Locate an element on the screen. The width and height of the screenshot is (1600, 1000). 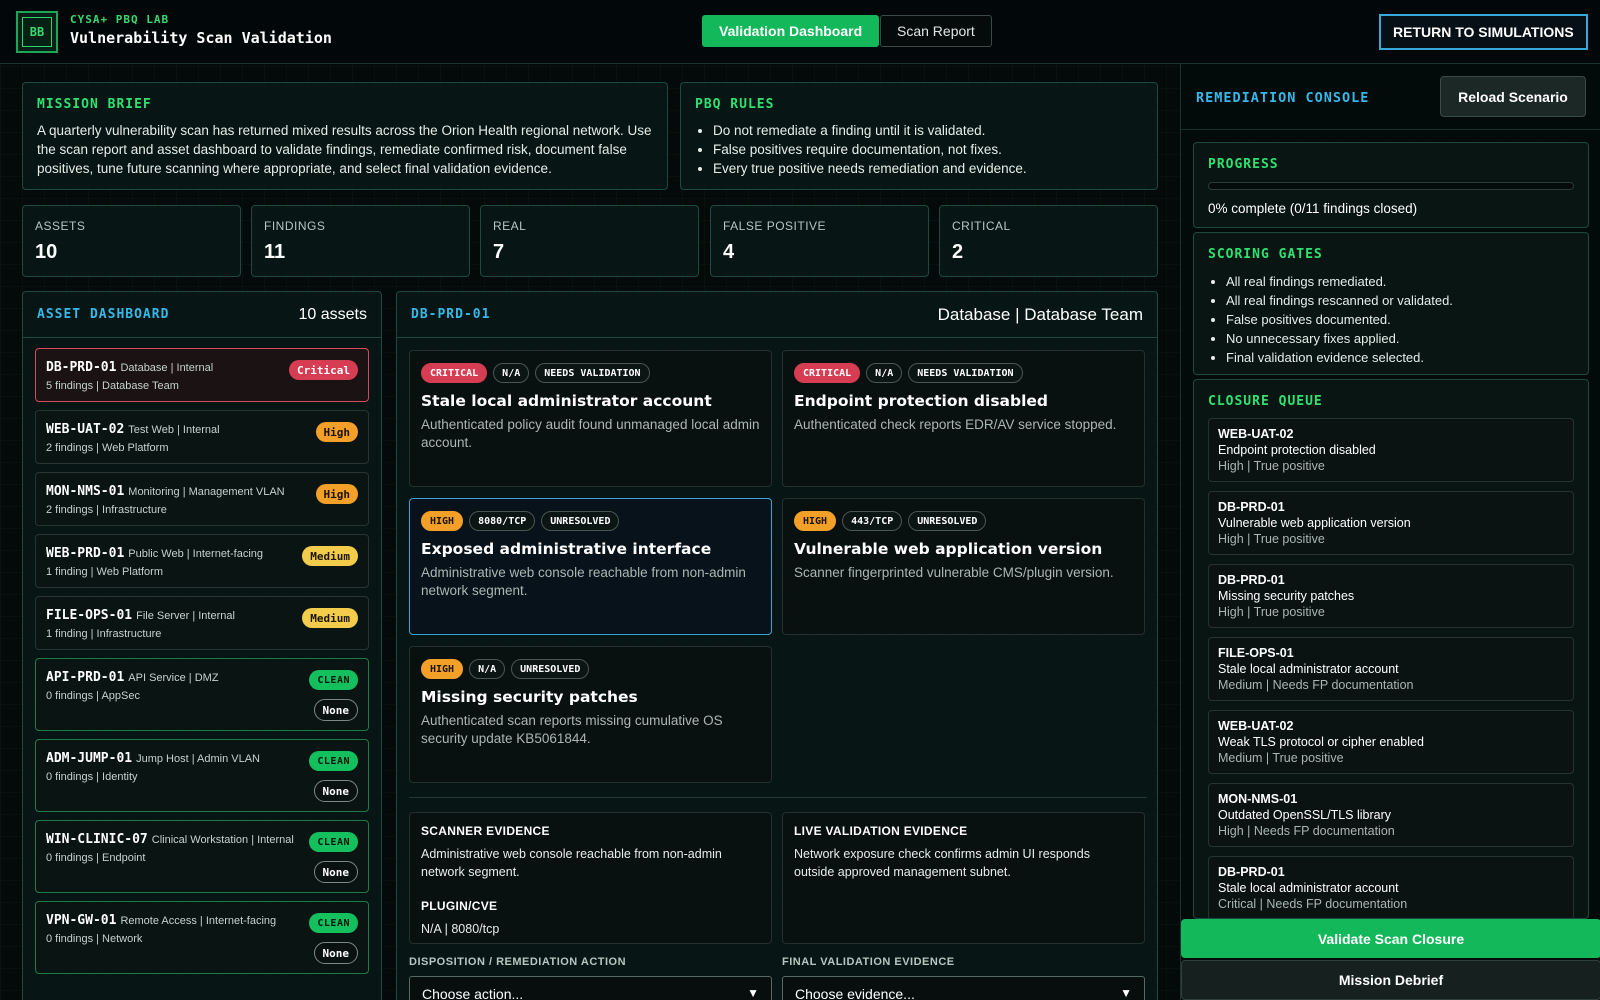
port-tag: 8080/TCP is located at coordinates (502, 521).